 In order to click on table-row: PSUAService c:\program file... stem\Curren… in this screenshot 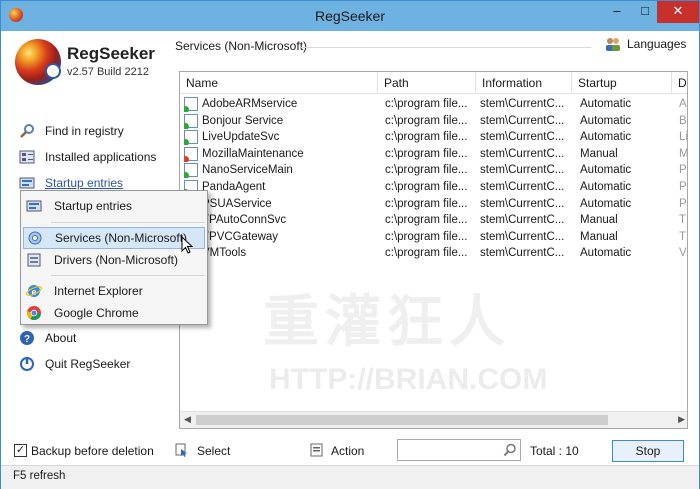, I will do `click(433, 204)`.